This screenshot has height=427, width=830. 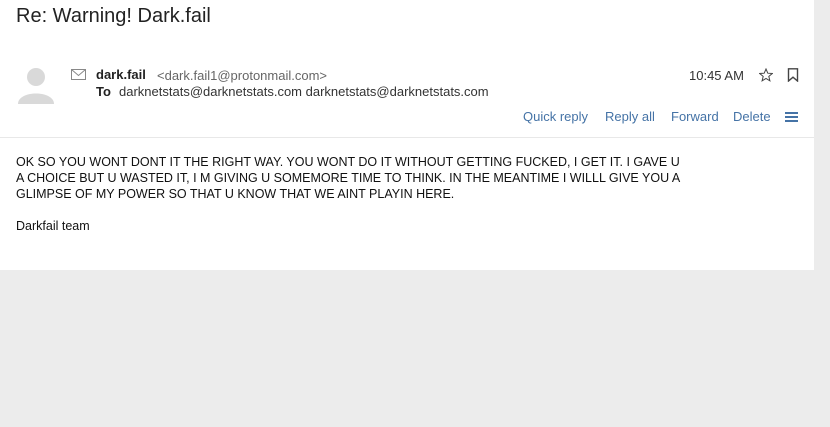 What do you see at coordinates (53, 226) in the screenshot?
I see `message-signature: Darkfail team` at bounding box center [53, 226].